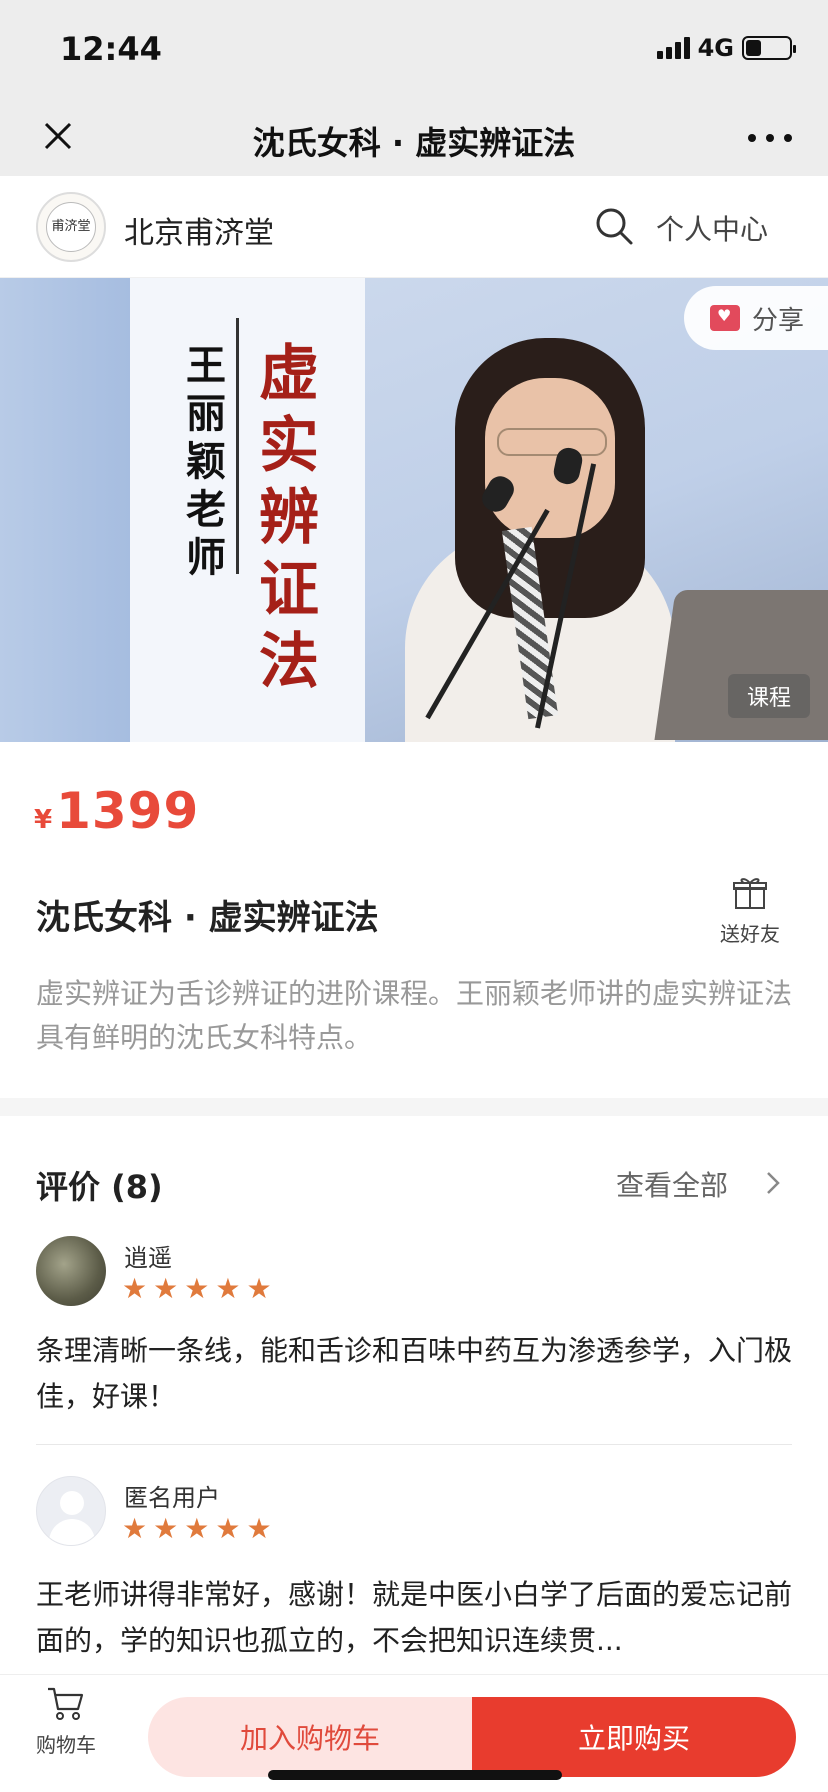 The width and height of the screenshot is (828, 1792). Describe the element at coordinates (414, 1107) in the screenshot. I see `section-divider` at that location.